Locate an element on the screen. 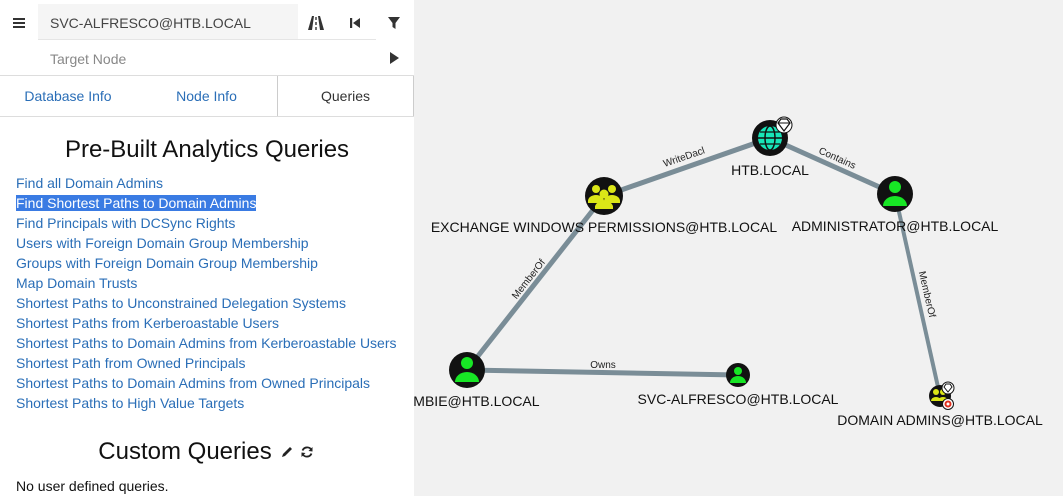  node-label-svc-alfresco: SVC-ALFRESCO@HTB.LOCAL is located at coordinates (738, 399).